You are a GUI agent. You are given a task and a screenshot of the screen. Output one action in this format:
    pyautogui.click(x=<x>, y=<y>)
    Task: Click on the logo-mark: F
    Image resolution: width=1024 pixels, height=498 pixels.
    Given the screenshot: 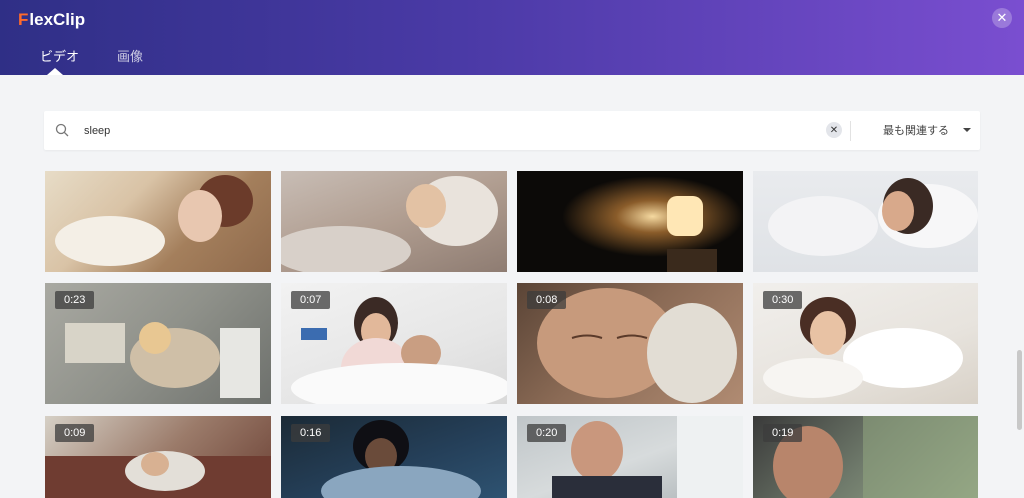 What is the action you would take?
    pyautogui.click(x=23, y=19)
    